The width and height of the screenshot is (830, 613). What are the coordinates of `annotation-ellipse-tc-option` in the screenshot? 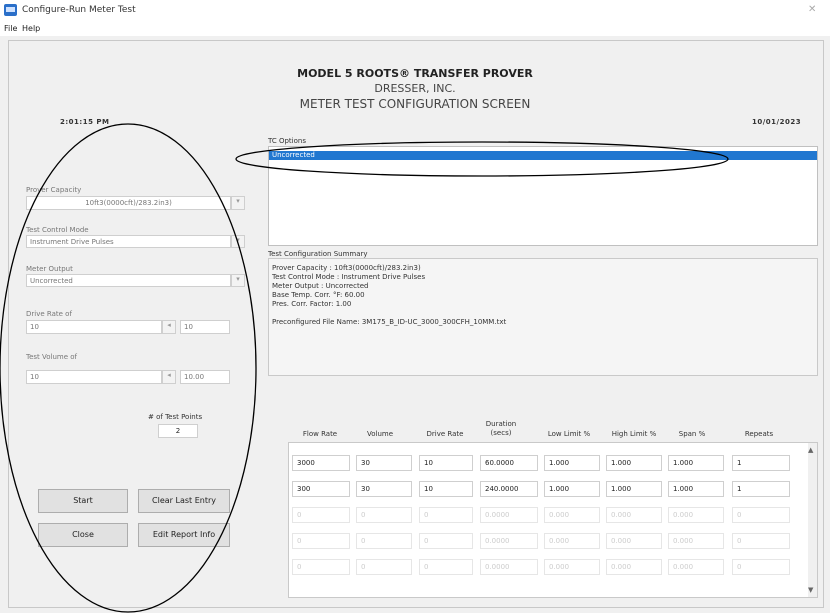 It's located at (482, 159).